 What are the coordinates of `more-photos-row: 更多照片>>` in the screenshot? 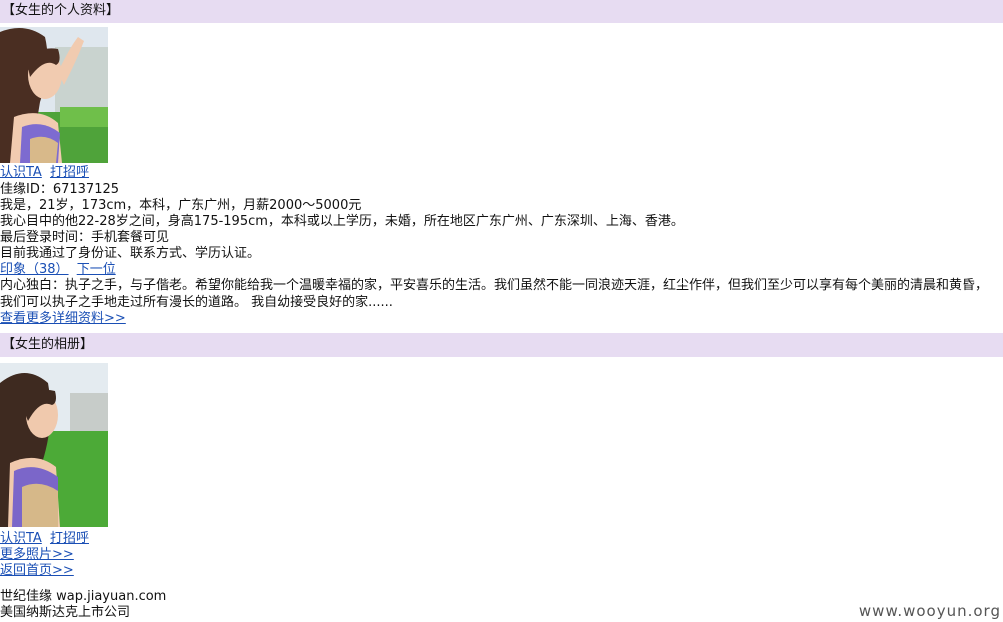 It's located at (37, 555).